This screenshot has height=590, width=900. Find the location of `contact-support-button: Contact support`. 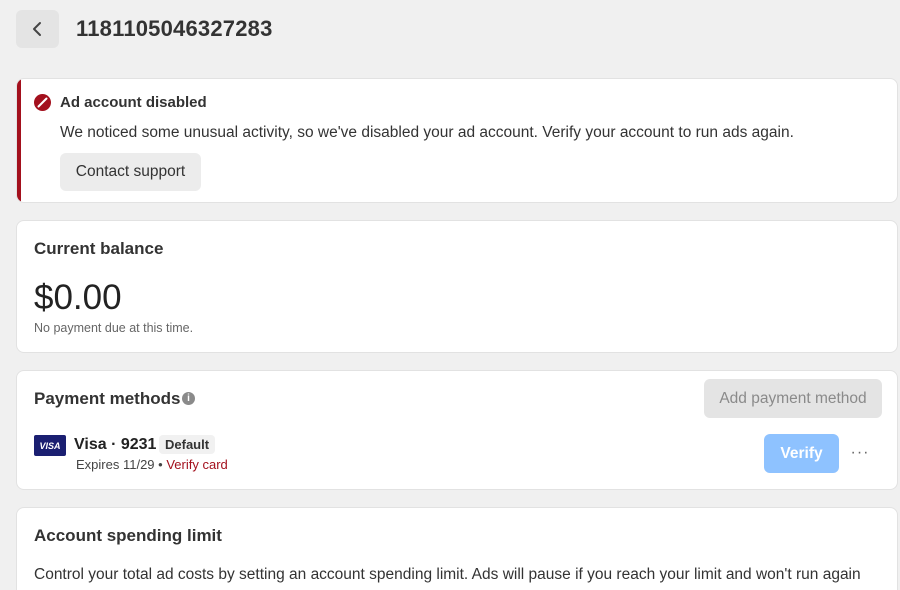

contact-support-button: Contact support is located at coordinates (130, 172).